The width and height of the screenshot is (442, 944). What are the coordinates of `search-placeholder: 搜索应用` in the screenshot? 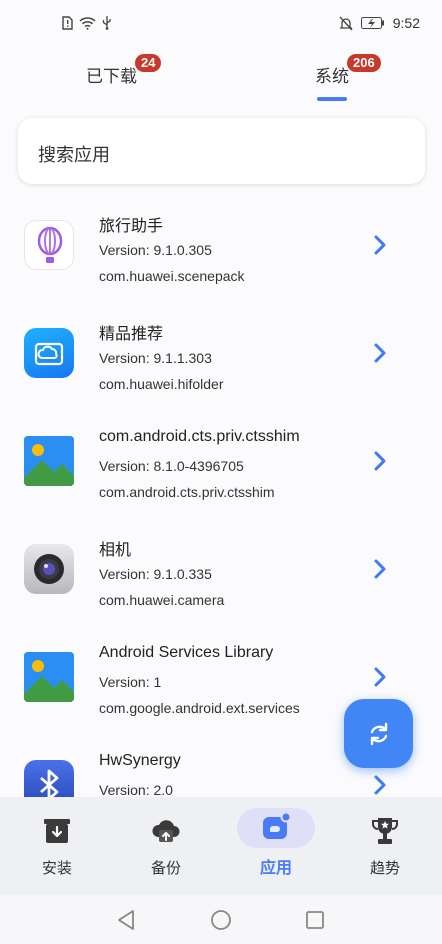 It's located at (74, 155).